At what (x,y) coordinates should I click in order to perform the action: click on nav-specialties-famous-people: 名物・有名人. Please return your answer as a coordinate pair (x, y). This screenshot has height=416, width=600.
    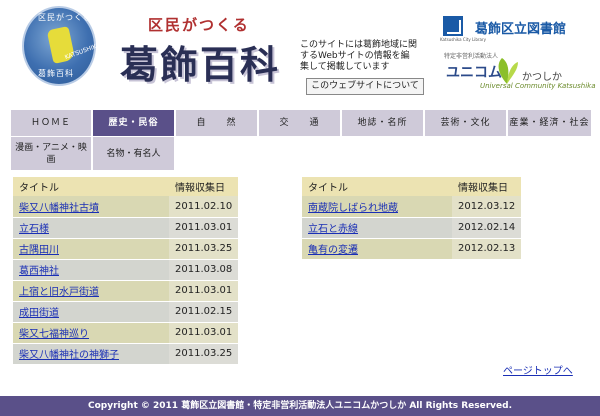
    Looking at the image, I should click on (134, 153).